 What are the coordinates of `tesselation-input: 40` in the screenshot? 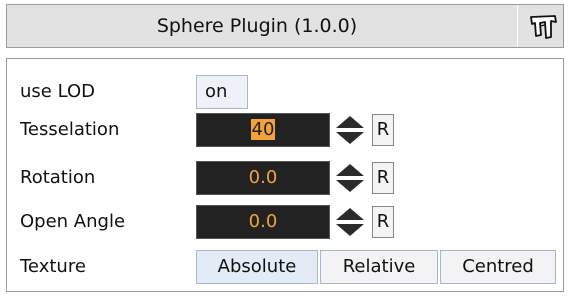 It's located at (263, 130).